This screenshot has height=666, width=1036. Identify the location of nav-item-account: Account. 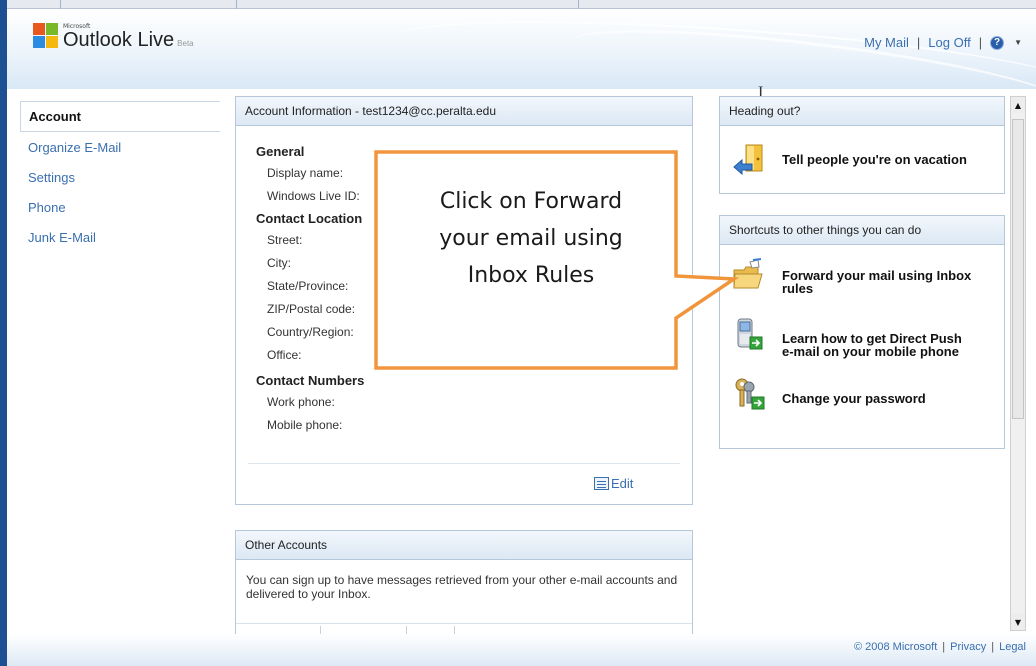
(120, 116).